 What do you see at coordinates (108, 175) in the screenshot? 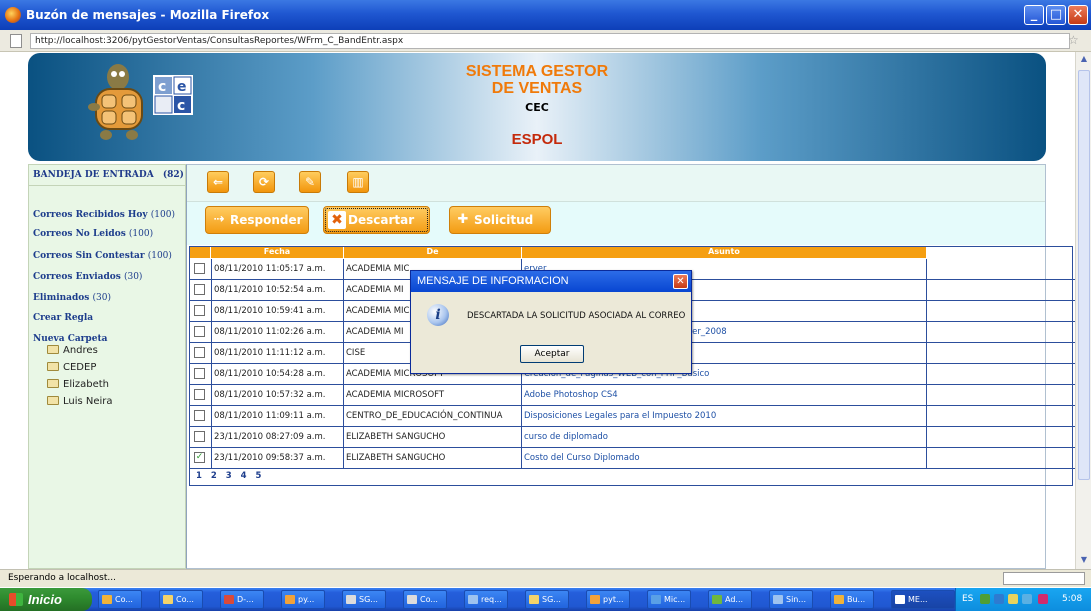
I see `inbox-header: BANDEJA DE ENTRADA (82)` at bounding box center [108, 175].